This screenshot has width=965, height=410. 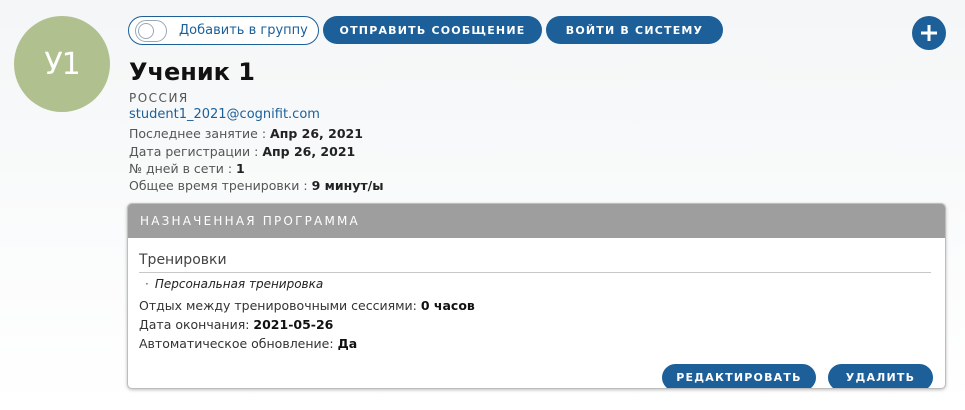 I want to click on total-time-value: 9 минут/ы, so click(x=347, y=185).